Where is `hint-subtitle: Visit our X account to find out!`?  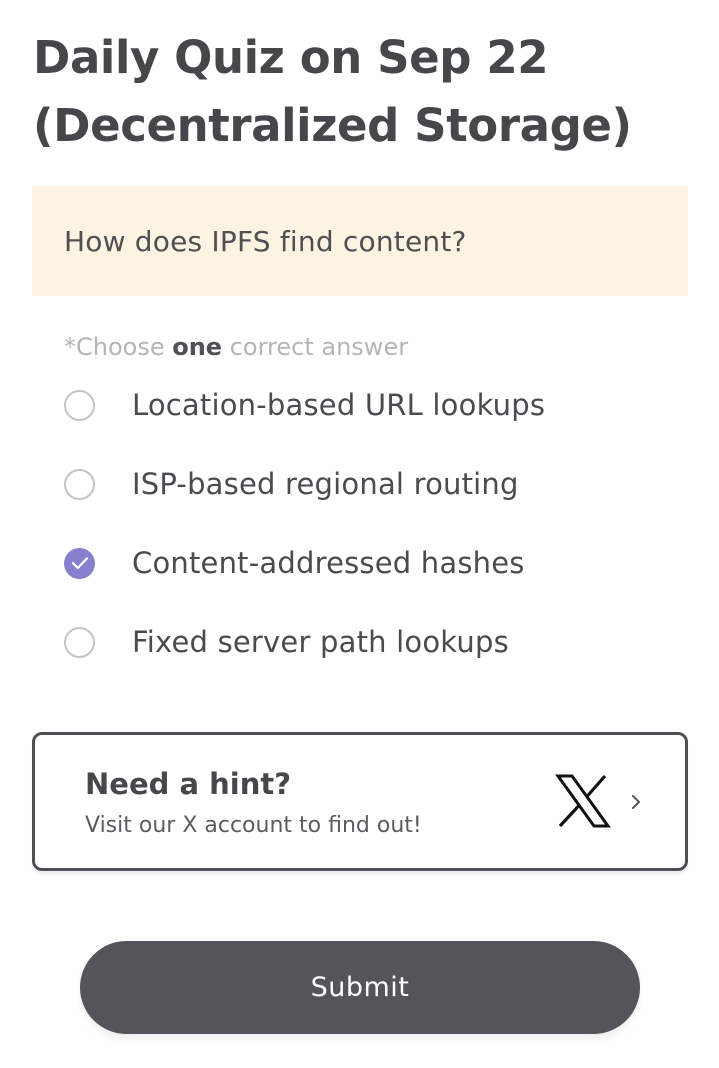
hint-subtitle: Visit our X account to find out! is located at coordinates (253, 825).